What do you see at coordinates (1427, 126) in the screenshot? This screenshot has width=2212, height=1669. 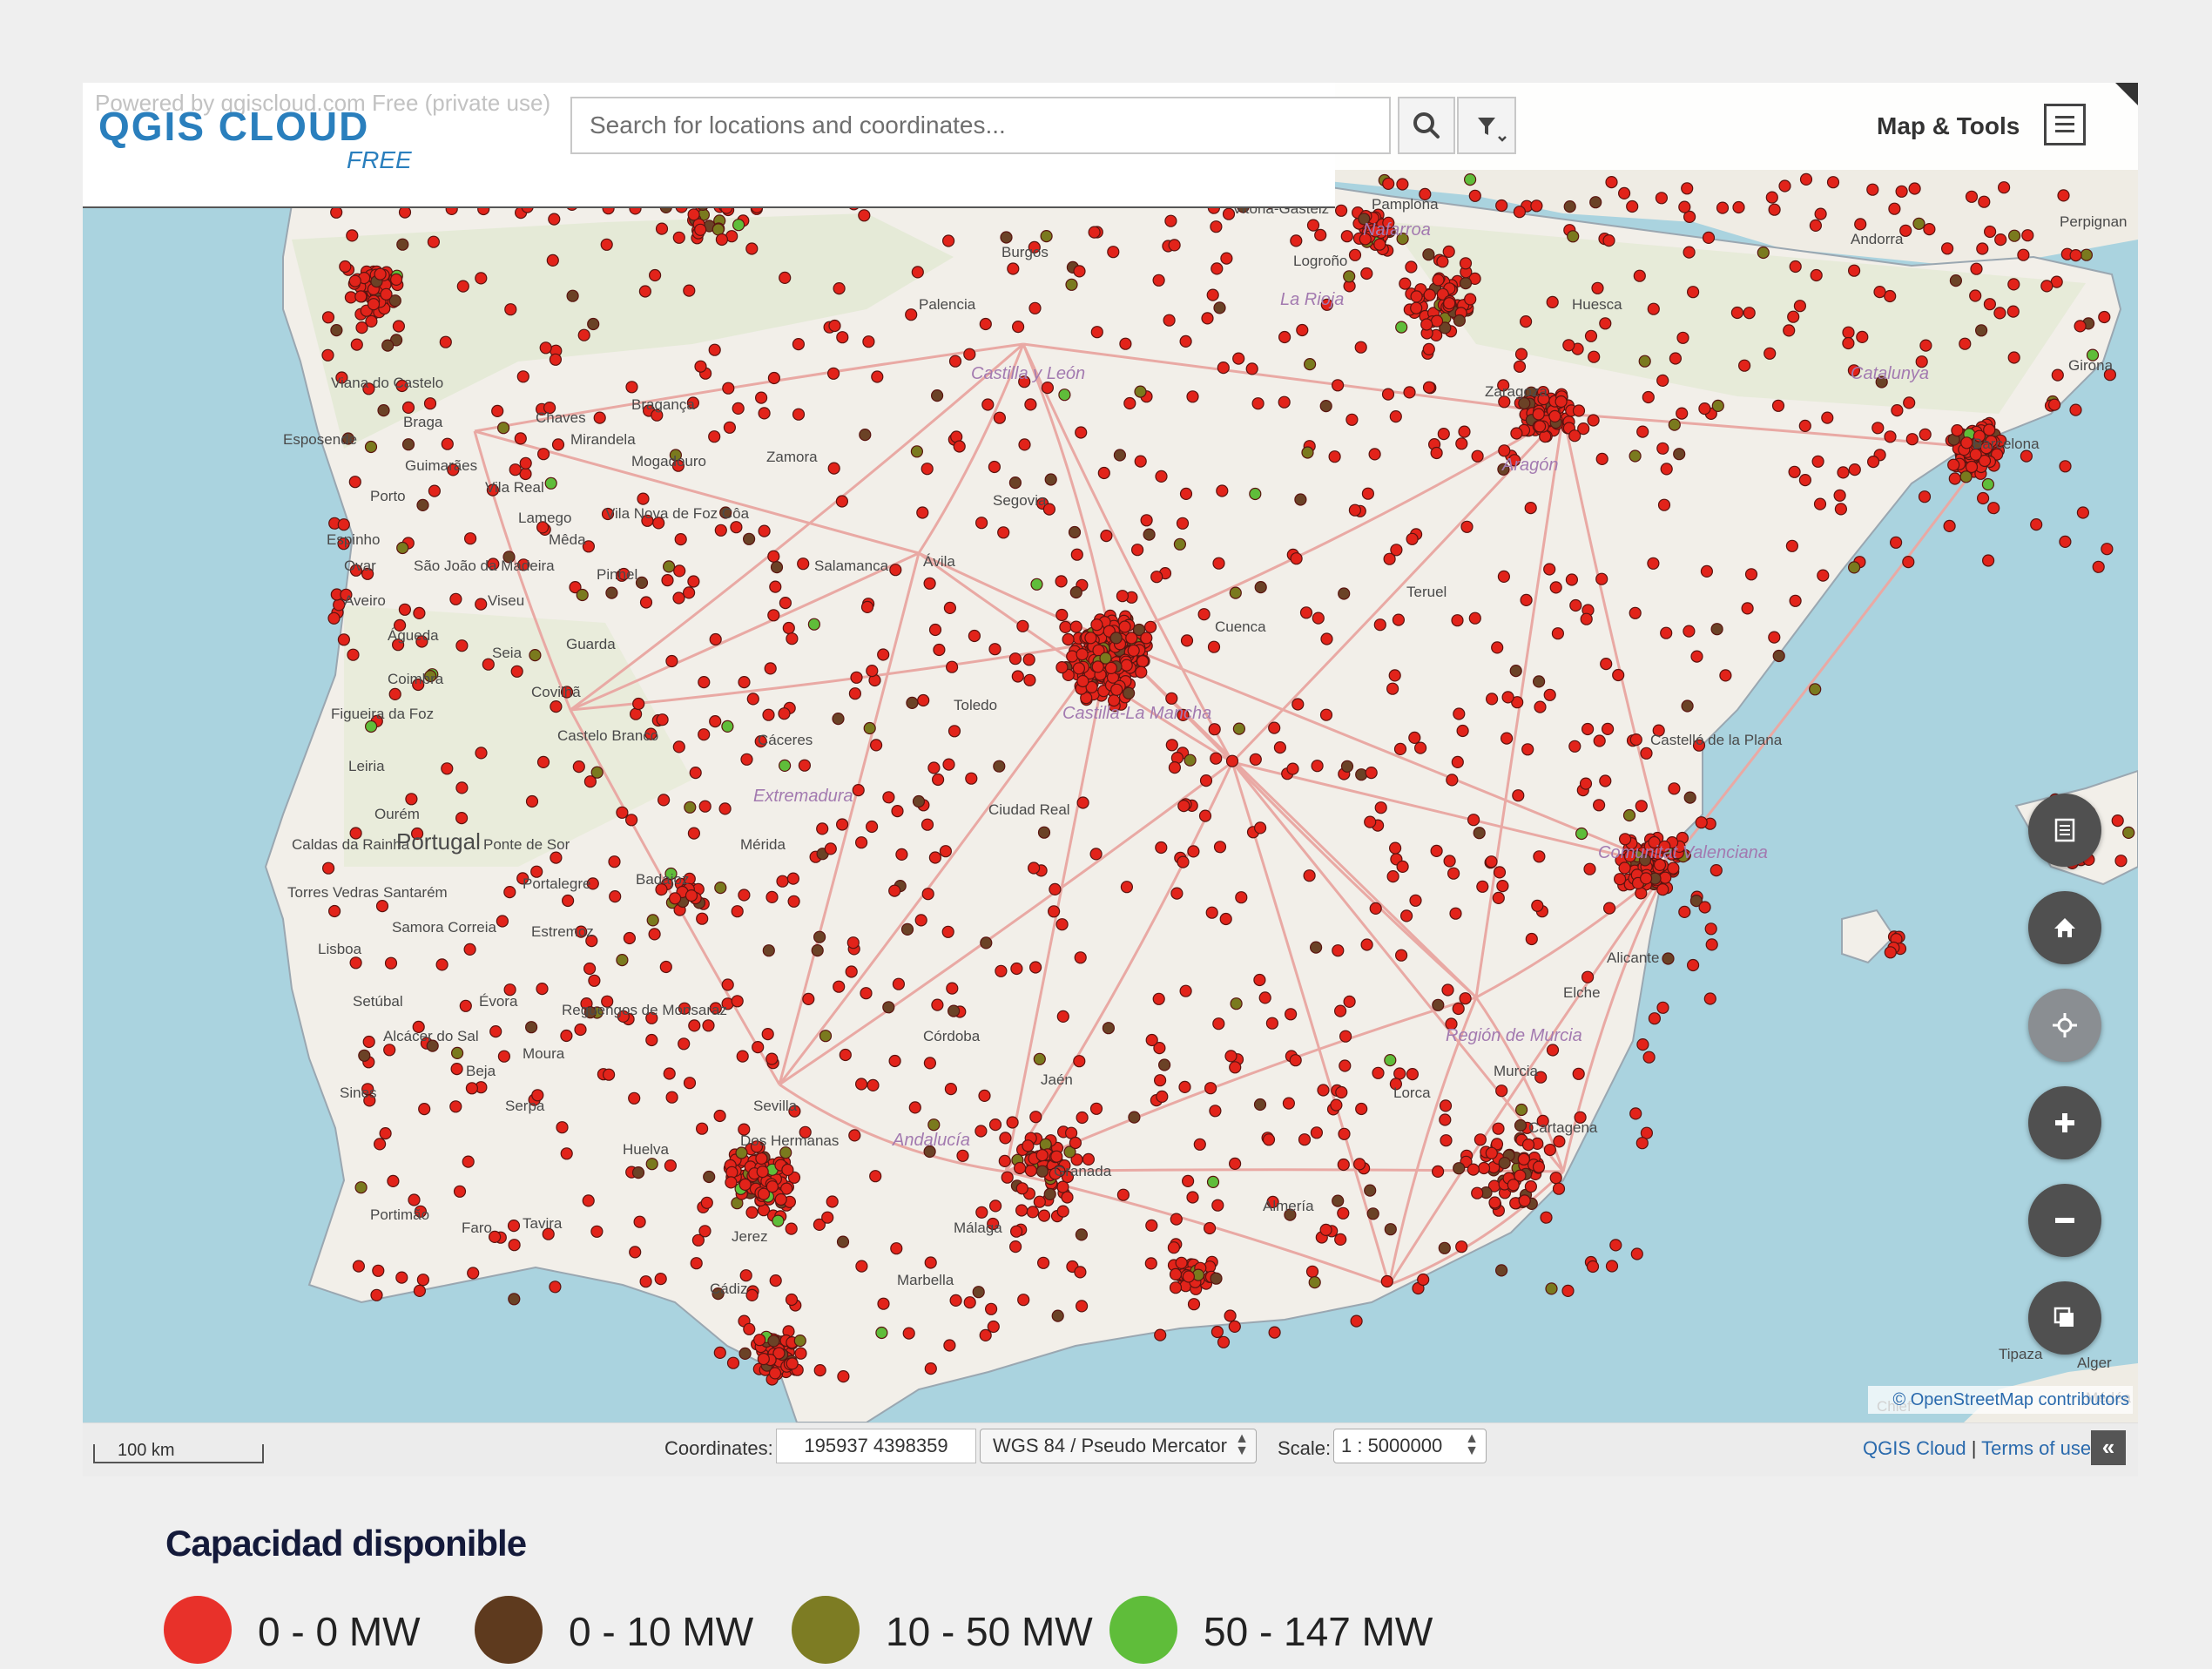 I see `search-button` at bounding box center [1427, 126].